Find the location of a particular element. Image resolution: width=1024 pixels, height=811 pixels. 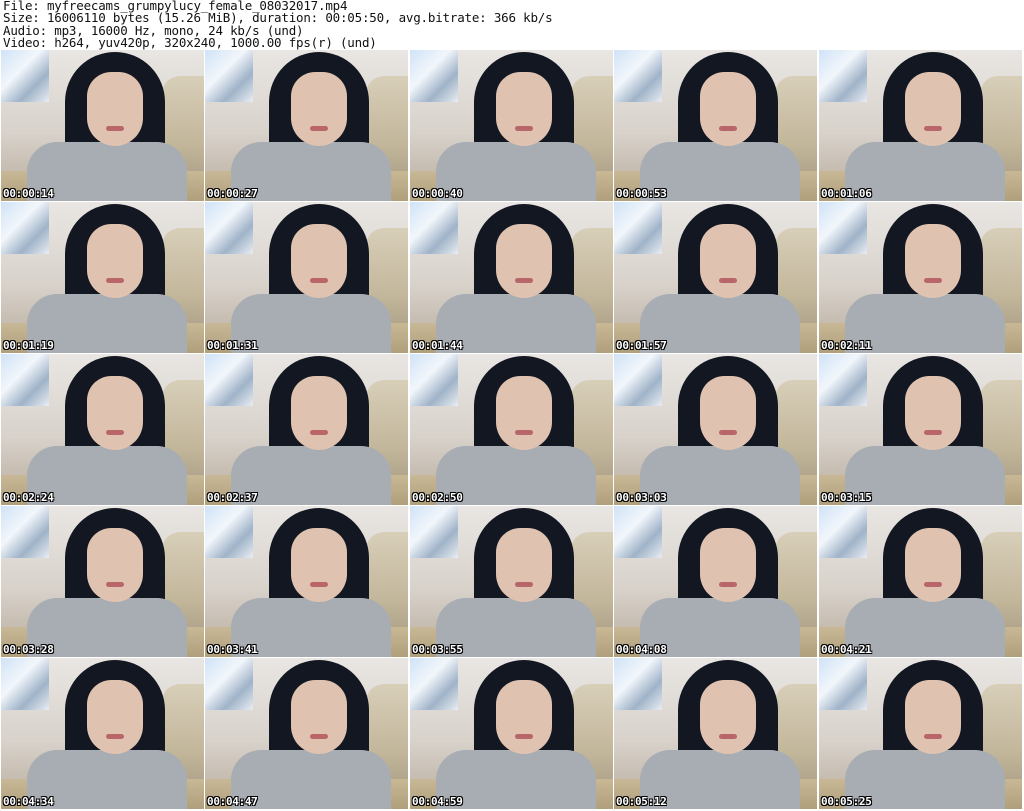

video-thumbnail: 00:04:08 is located at coordinates (715, 581).